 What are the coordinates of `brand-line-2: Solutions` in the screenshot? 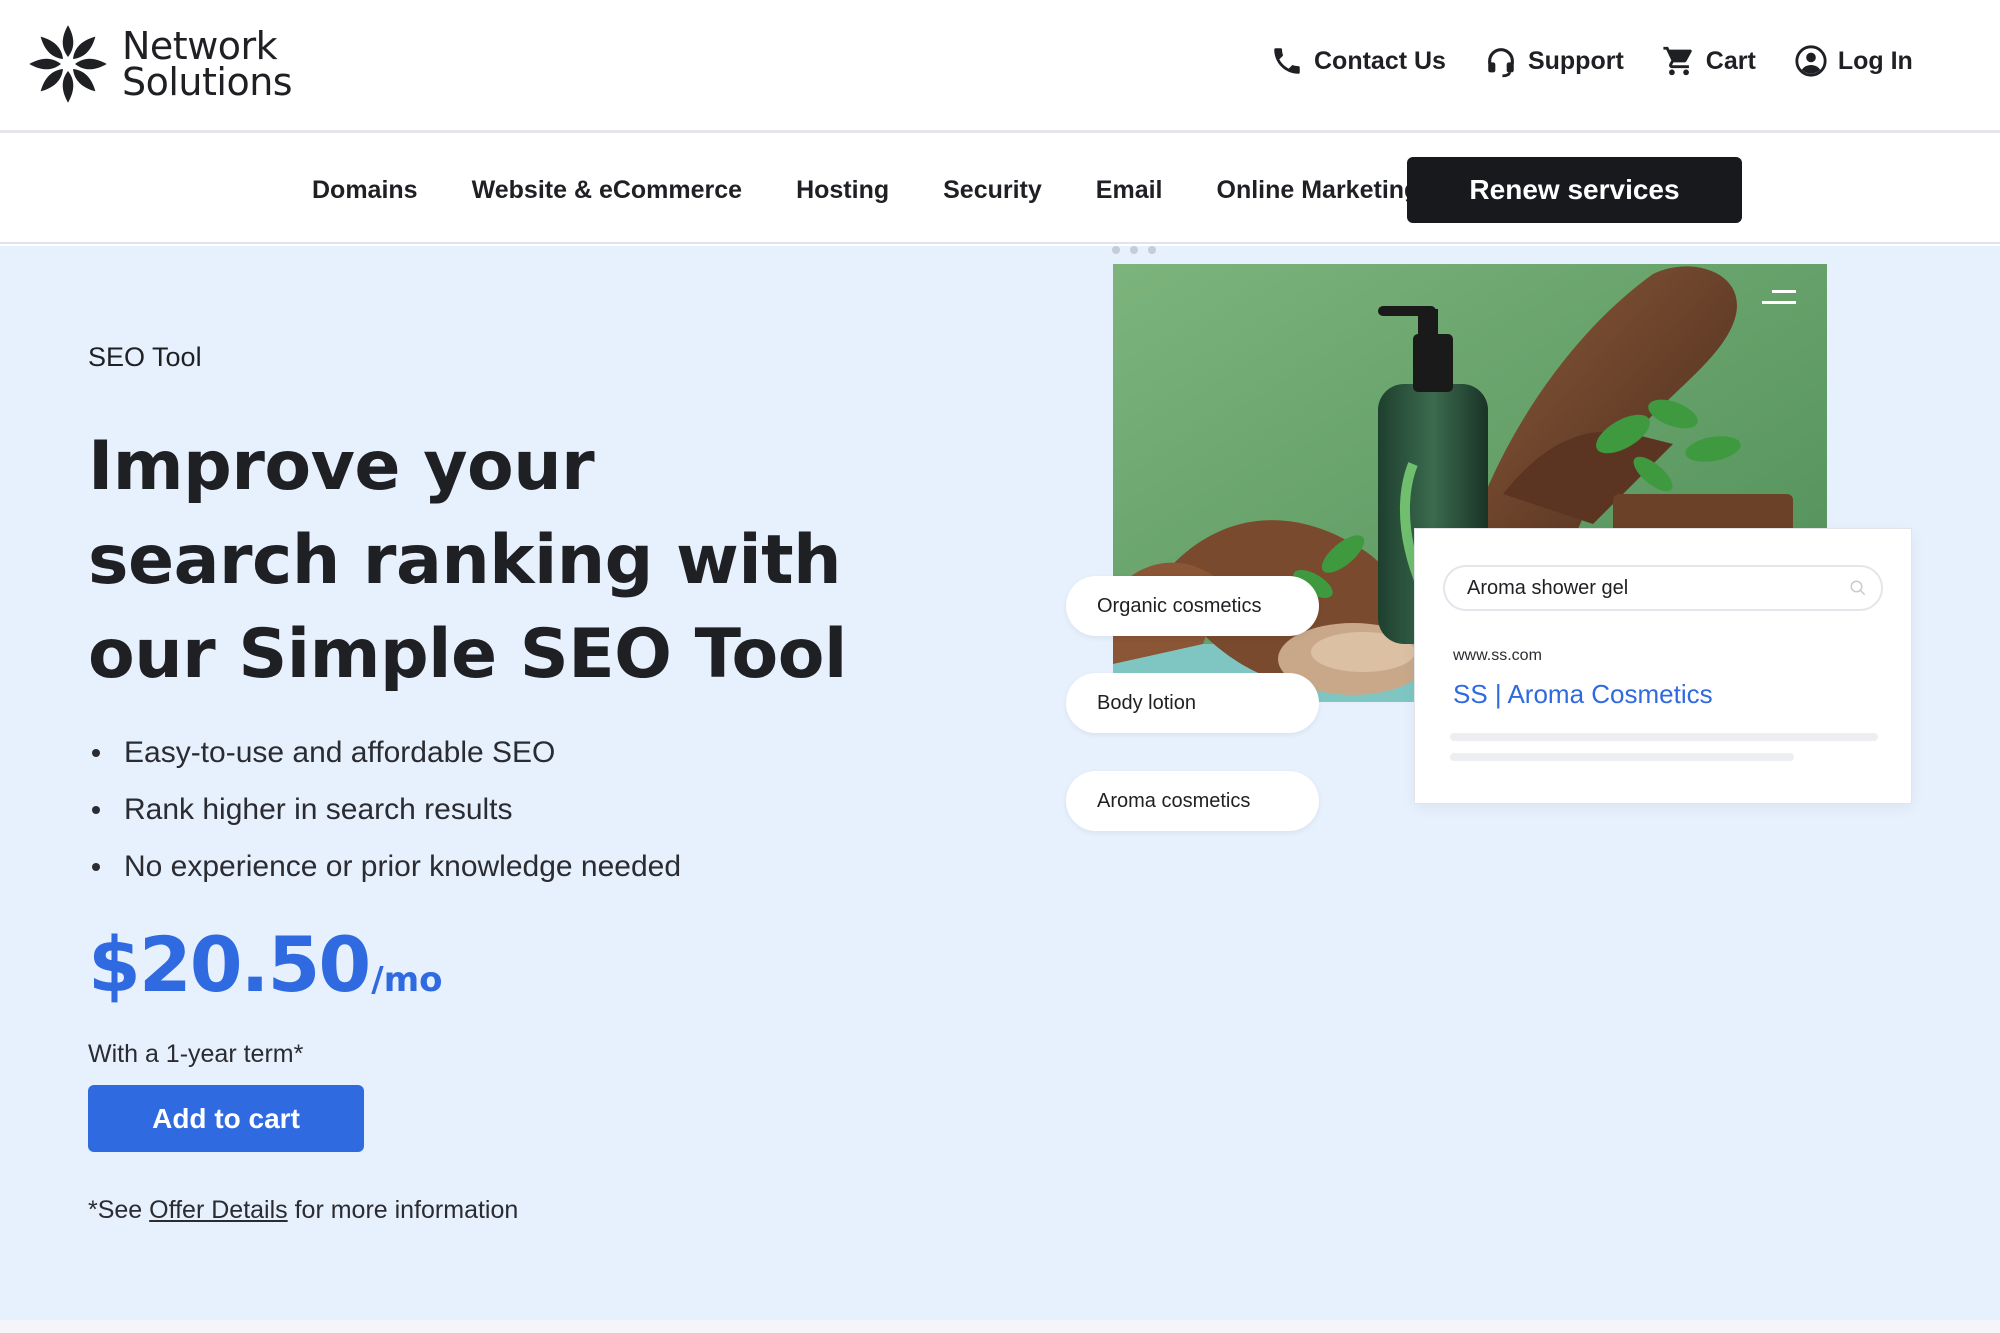 It's located at (207, 82).